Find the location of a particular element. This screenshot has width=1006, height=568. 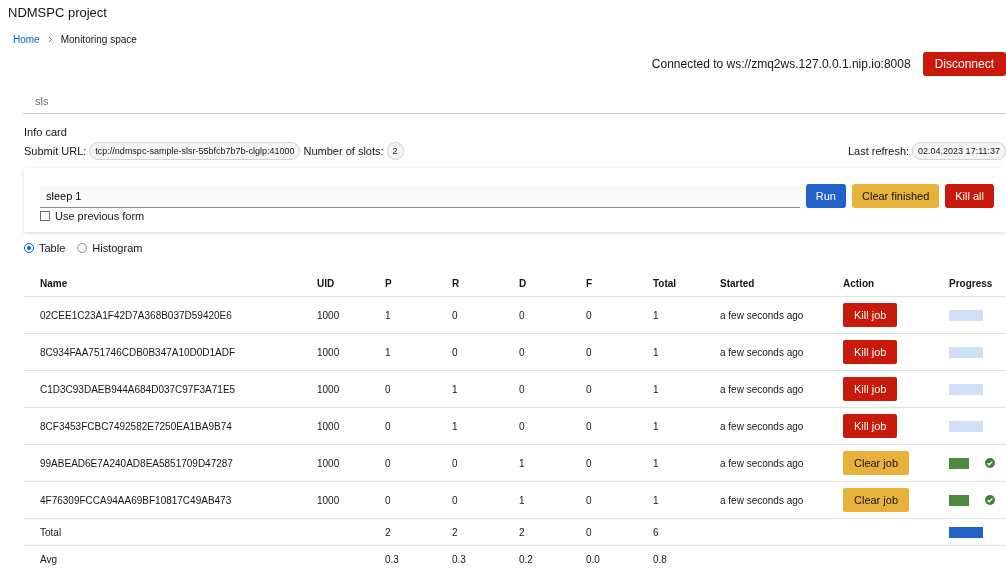

command-field: sleep 1 is located at coordinates (420, 196).